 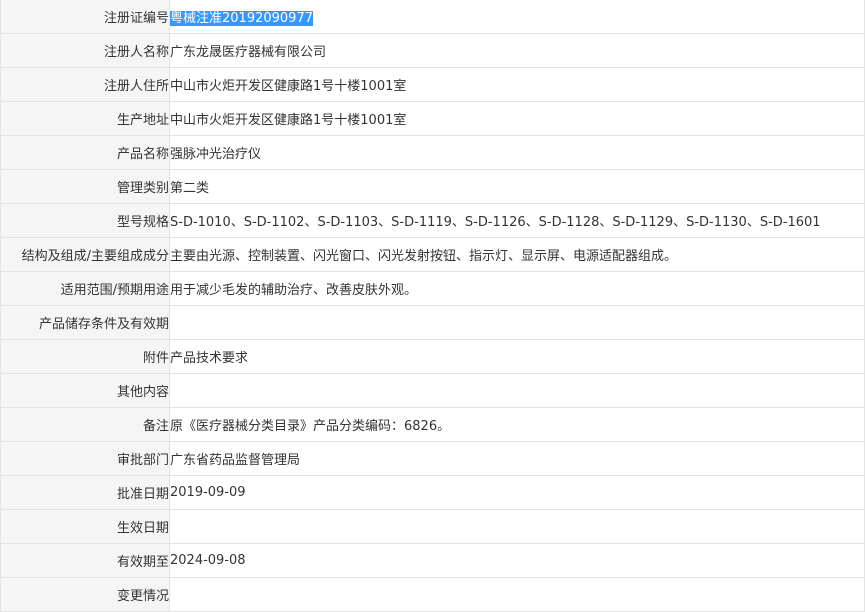 What do you see at coordinates (517, 254) in the screenshot?
I see `row-value: 主要由光源、控制装置、闪光窗口、闪光发射按钮、指示灯、显示屏、电源适配器组成。` at bounding box center [517, 254].